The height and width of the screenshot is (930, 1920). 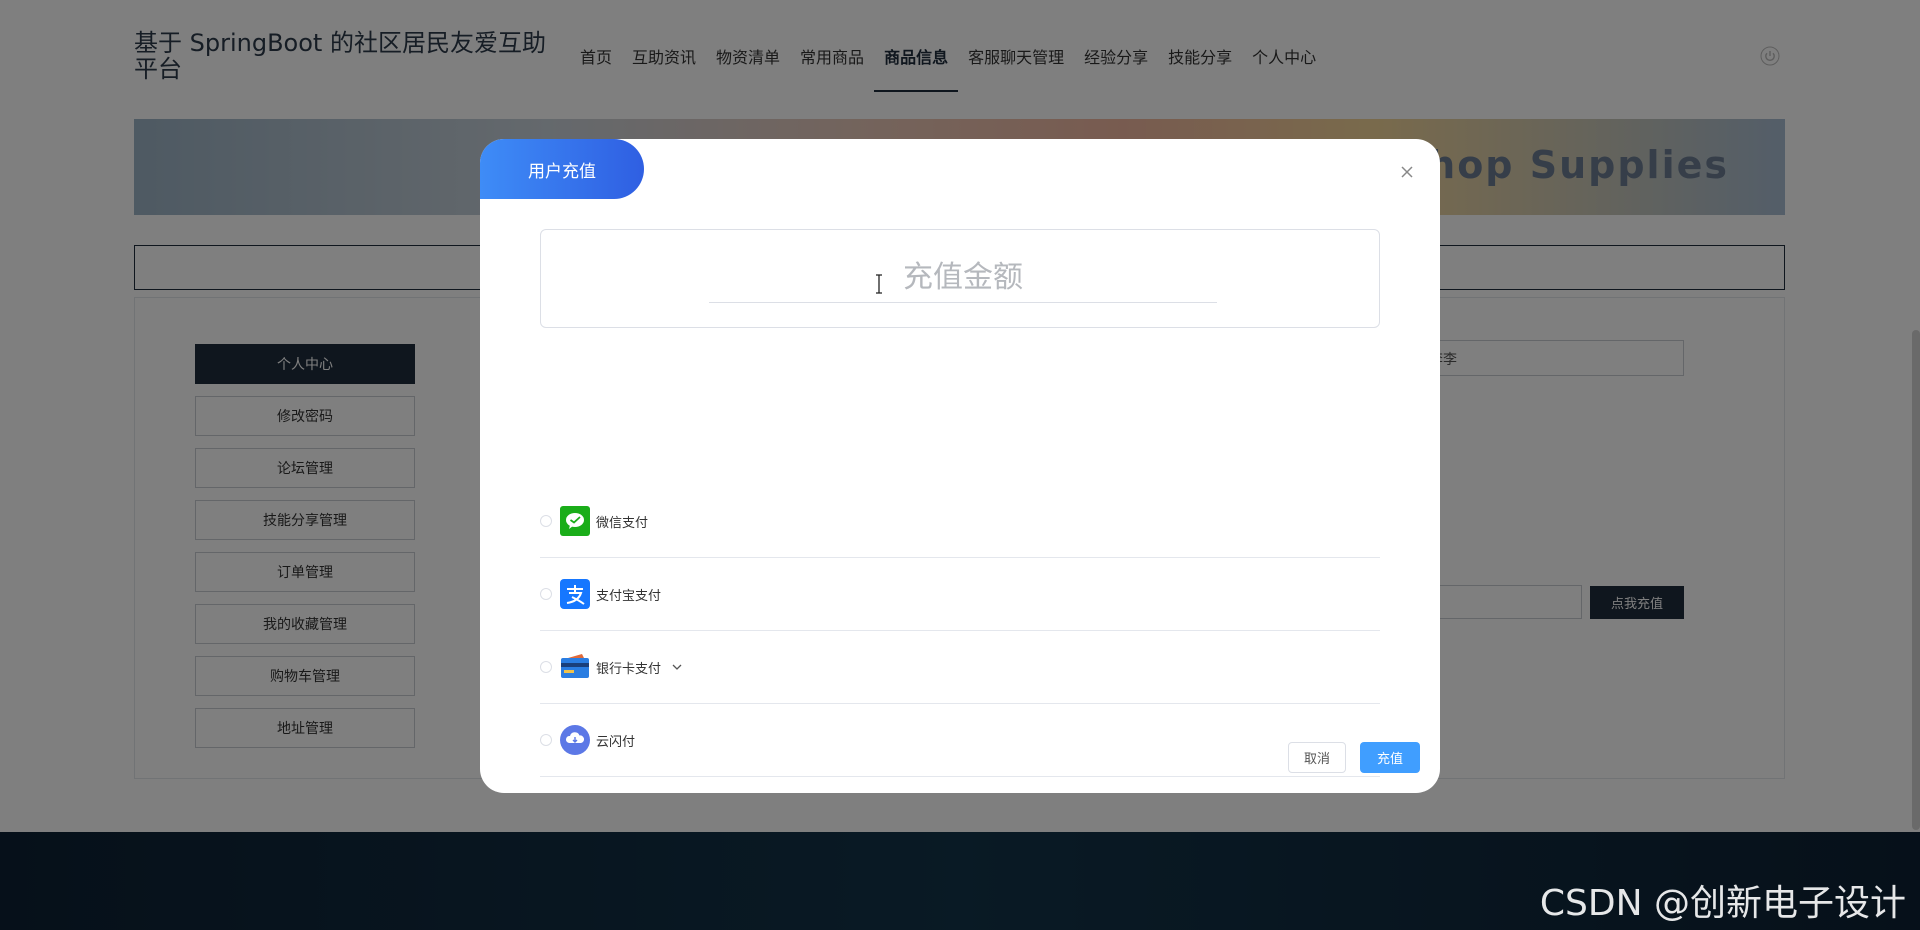 I want to click on modal-title: 用户充值, so click(x=562, y=169).